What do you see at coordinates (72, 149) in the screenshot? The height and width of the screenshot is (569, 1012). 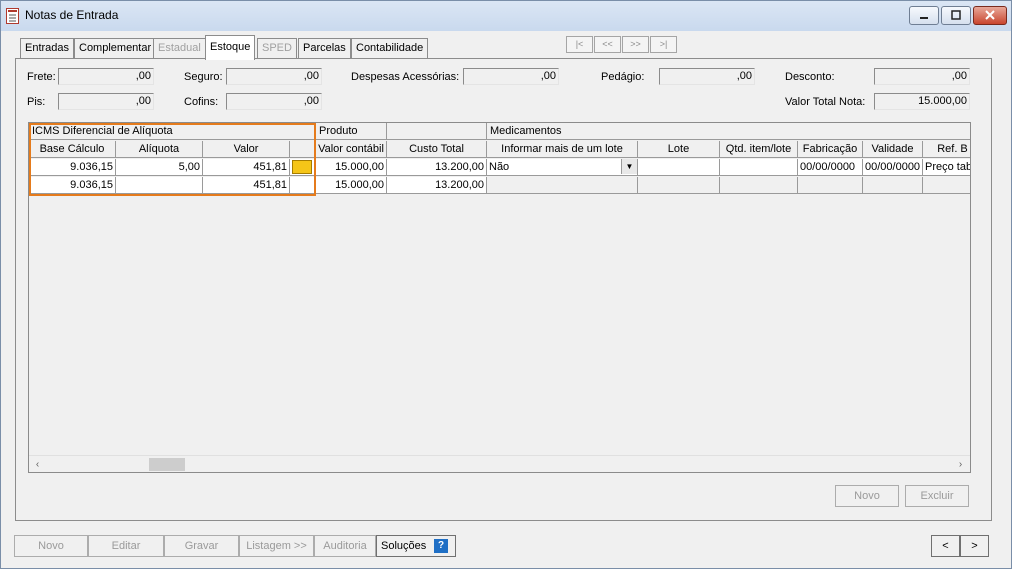 I see `col-base-calculo: Base Cálculo` at bounding box center [72, 149].